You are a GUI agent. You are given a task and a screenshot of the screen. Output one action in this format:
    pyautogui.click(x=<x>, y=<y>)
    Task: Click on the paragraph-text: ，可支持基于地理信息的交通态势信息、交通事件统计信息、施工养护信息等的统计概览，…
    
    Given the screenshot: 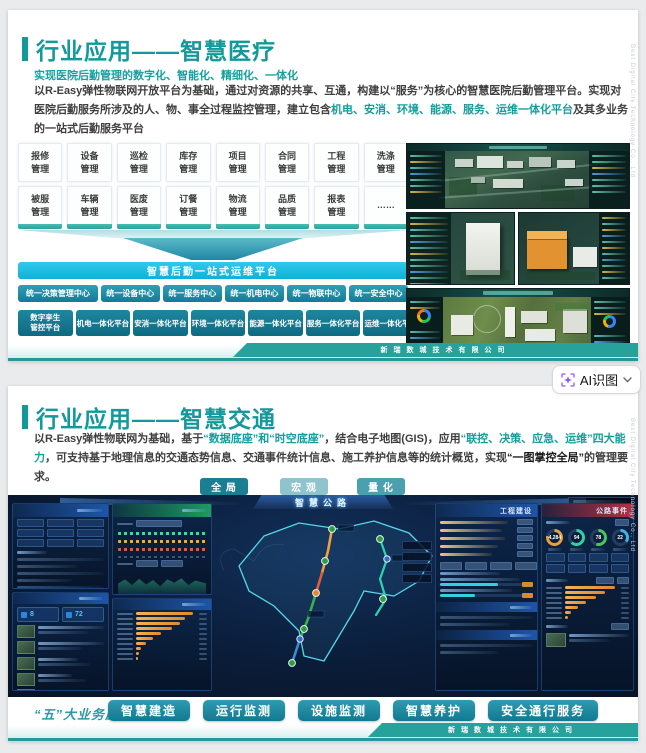 What is the action you would take?
    pyautogui.click(x=276, y=457)
    